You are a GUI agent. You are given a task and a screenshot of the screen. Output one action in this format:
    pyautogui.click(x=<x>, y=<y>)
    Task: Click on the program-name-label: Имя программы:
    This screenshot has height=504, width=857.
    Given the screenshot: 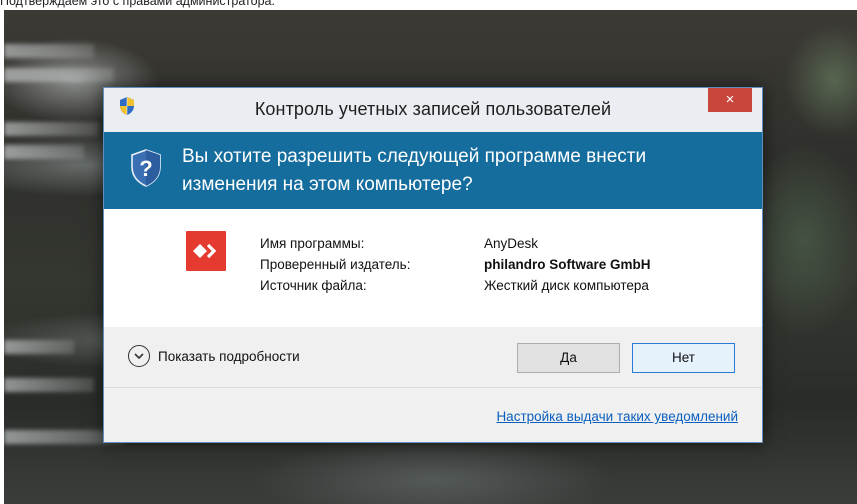 What is the action you would take?
    pyautogui.click(x=312, y=243)
    